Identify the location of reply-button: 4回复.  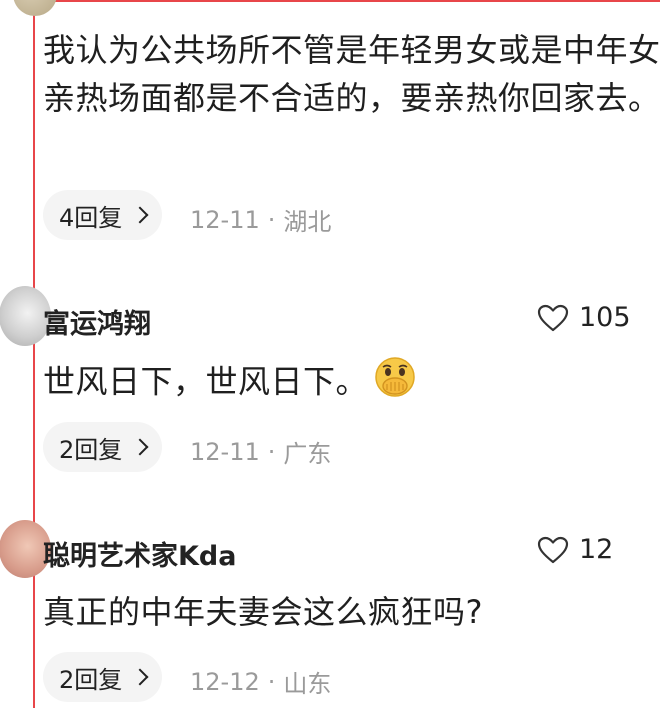
(103, 215).